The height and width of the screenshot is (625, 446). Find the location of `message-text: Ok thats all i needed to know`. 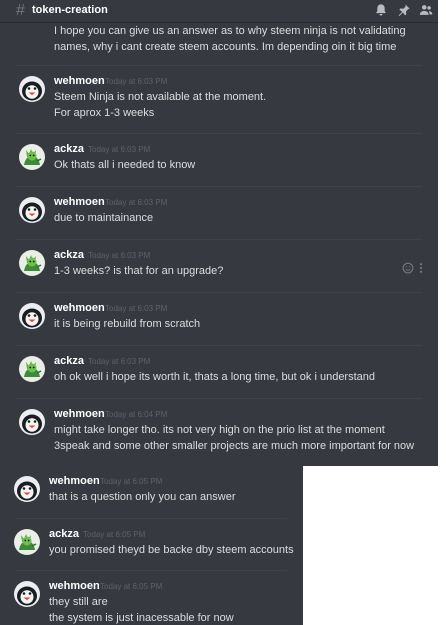

message-text: Ok thats all i needed to know is located at coordinates (125, 165).